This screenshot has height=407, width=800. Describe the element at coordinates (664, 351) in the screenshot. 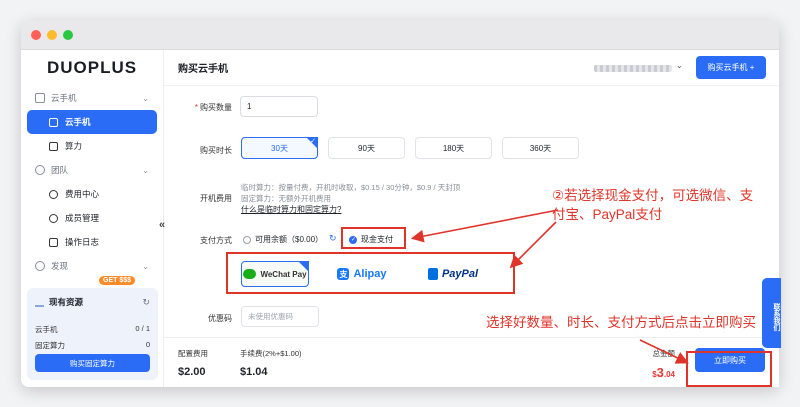

I see `arrow-to-buy-now` at that location.